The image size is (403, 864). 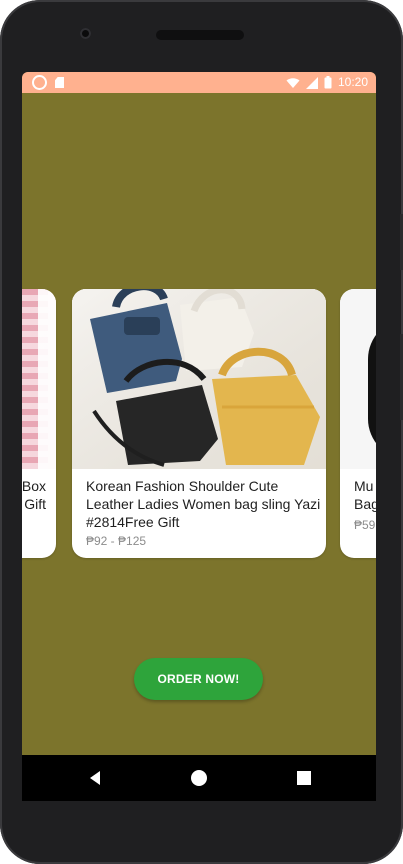 I want to click on system-navigation-bar, so click(x=199, y=778).